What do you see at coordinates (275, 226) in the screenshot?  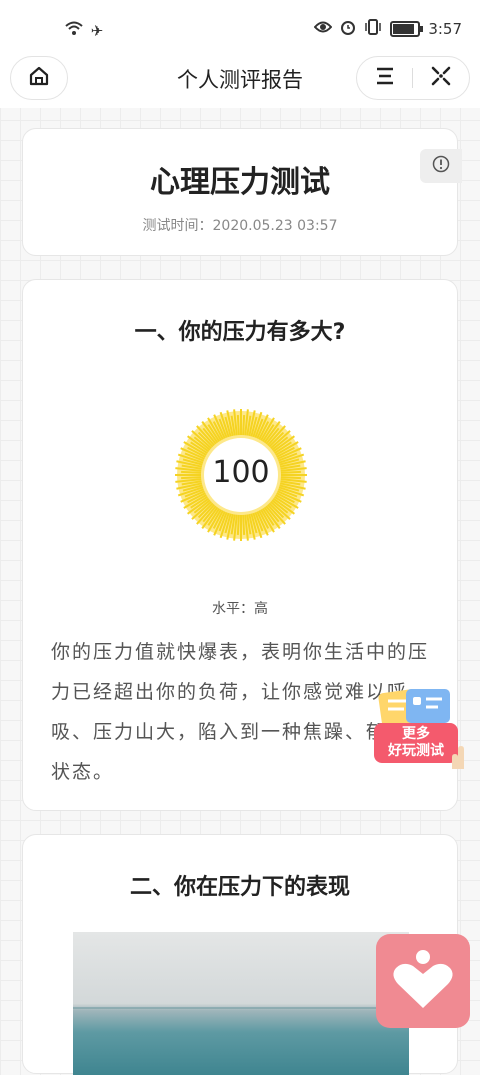 I see `test-time-value: 2020.05.23 03:57` at bounding box center [275, 226].